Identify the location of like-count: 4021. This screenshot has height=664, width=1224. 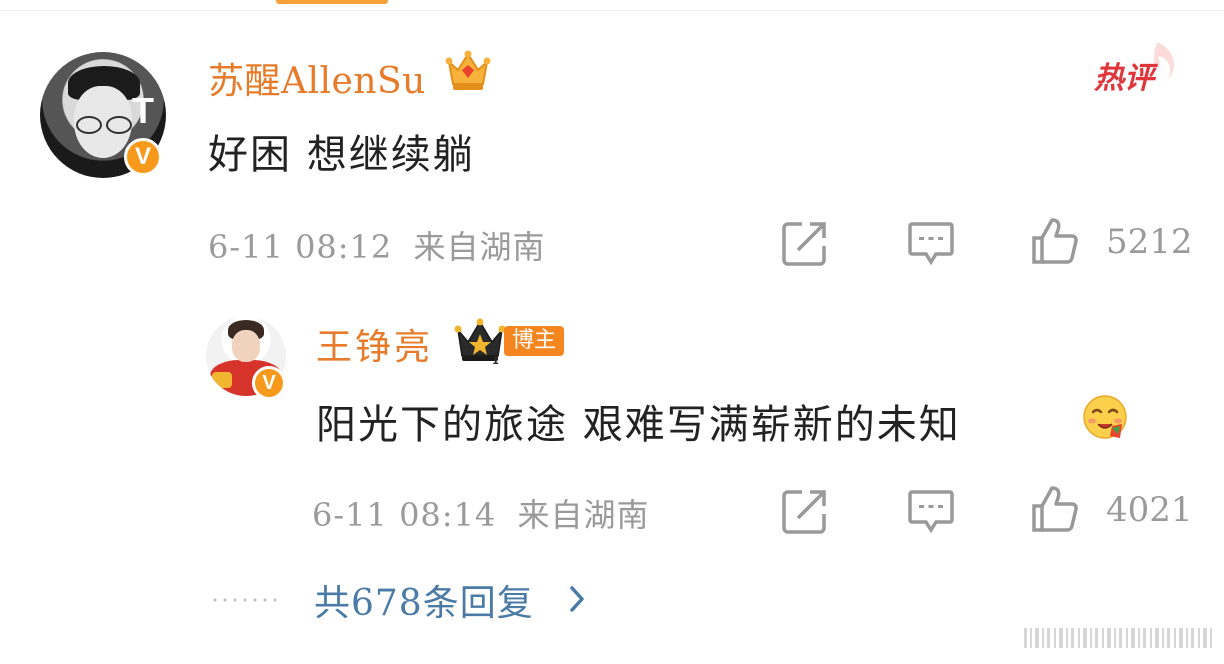
(1149, 510).